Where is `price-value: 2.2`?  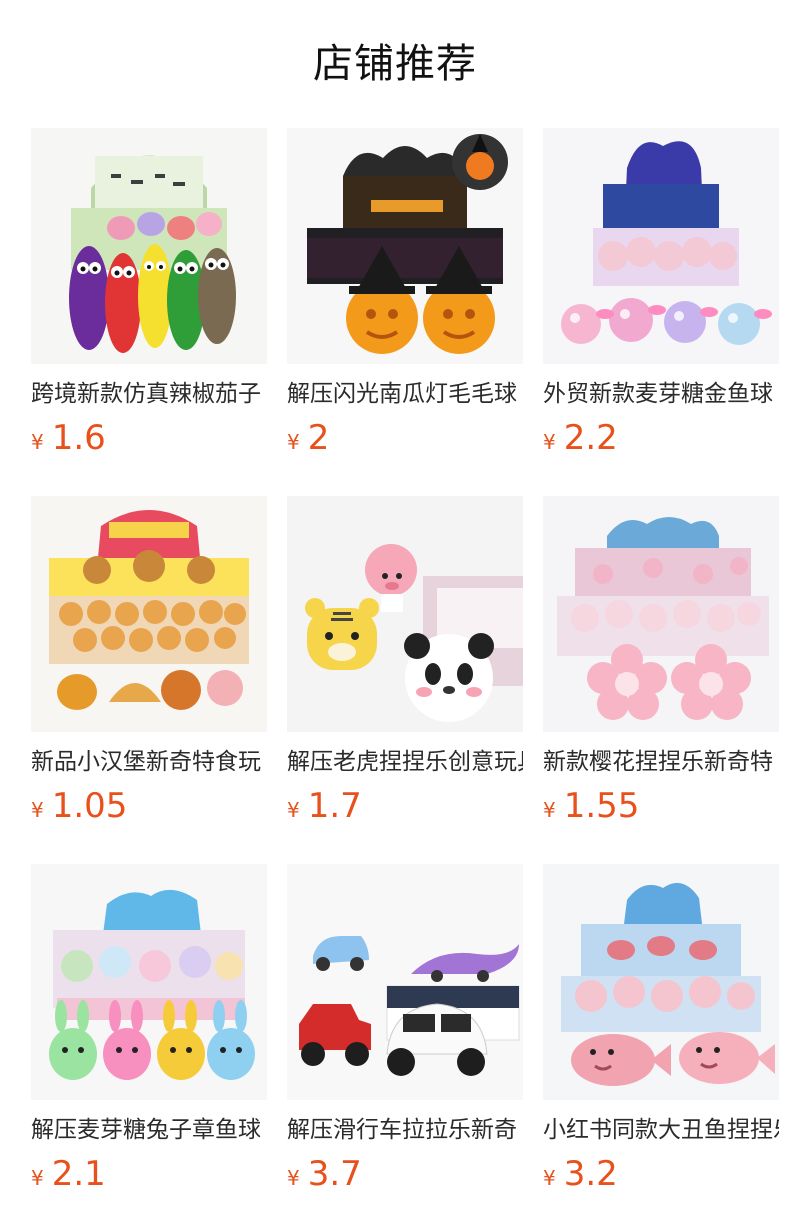 price-value: 2.2 is located at coordinates (590, 438).